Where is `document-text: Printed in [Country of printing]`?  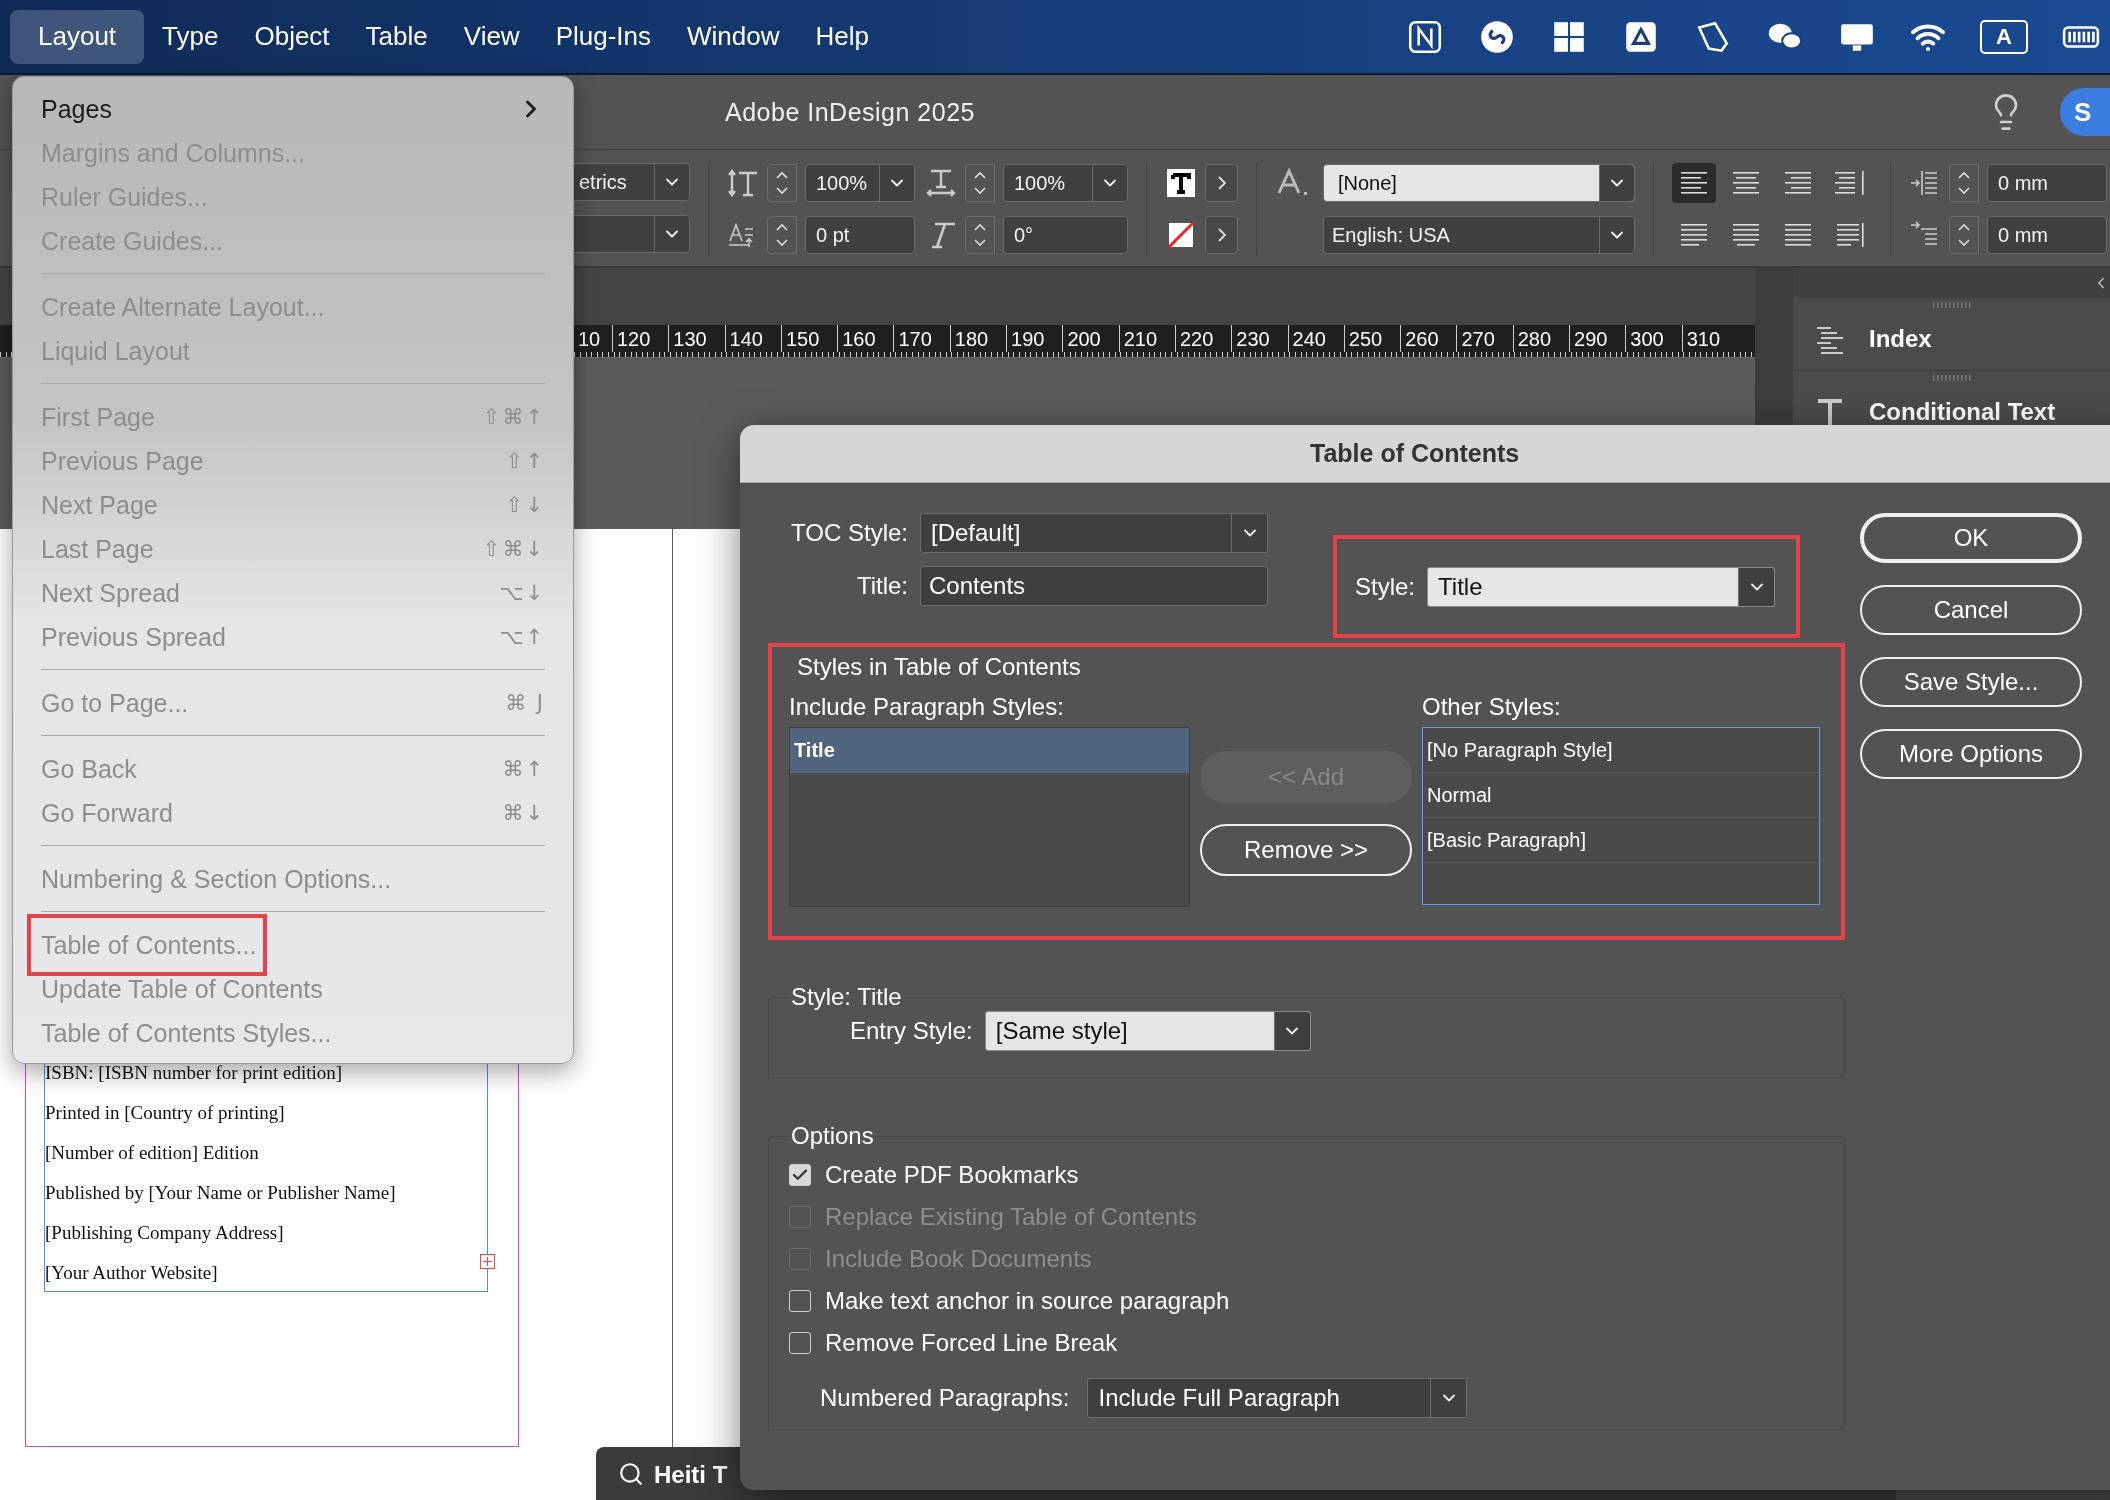 document-text: Printed in [Country of printing] is located at coordinates (165, 1113).